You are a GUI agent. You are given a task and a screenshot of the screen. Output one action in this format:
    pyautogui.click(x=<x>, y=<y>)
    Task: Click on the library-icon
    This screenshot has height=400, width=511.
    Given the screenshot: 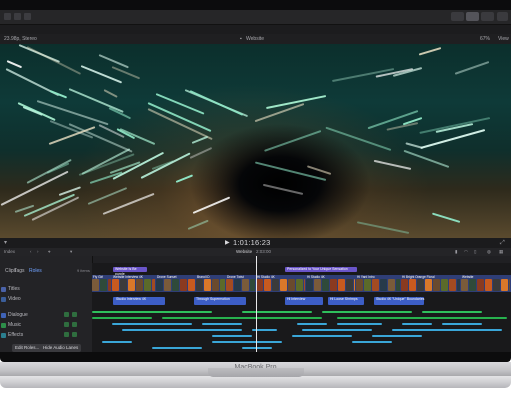 What is the action you would take?
    pyautogui.click(x=7, y=16)
    